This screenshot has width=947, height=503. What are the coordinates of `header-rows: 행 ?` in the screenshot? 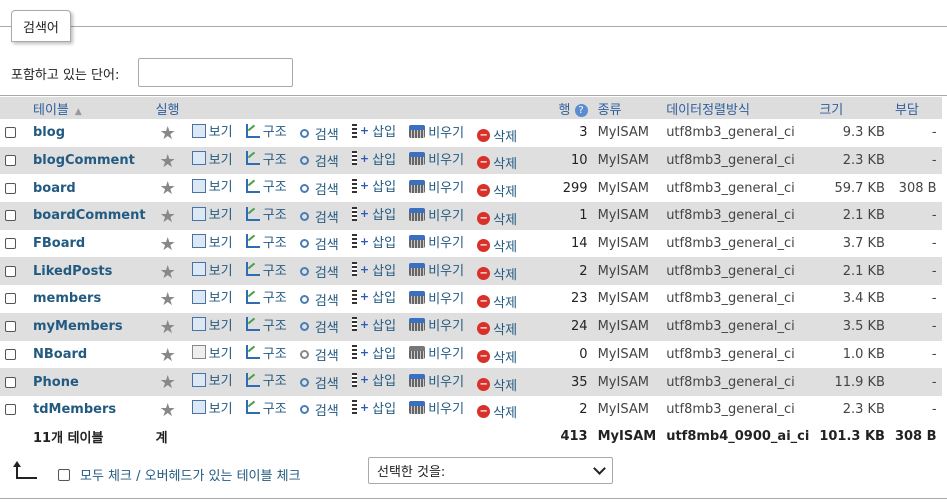 It's located at (568, 108).